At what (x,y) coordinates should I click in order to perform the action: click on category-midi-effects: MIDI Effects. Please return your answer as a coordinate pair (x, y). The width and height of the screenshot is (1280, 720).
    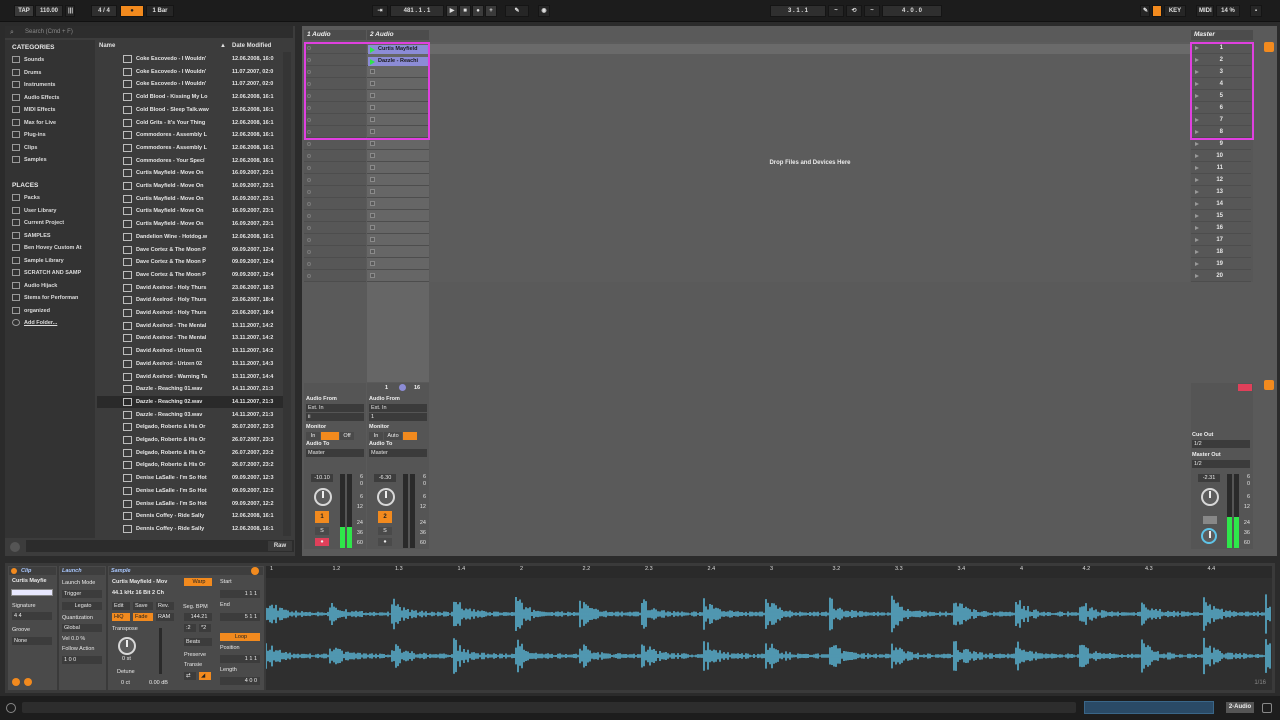
    Looking at the image, I should click on (54, 110).